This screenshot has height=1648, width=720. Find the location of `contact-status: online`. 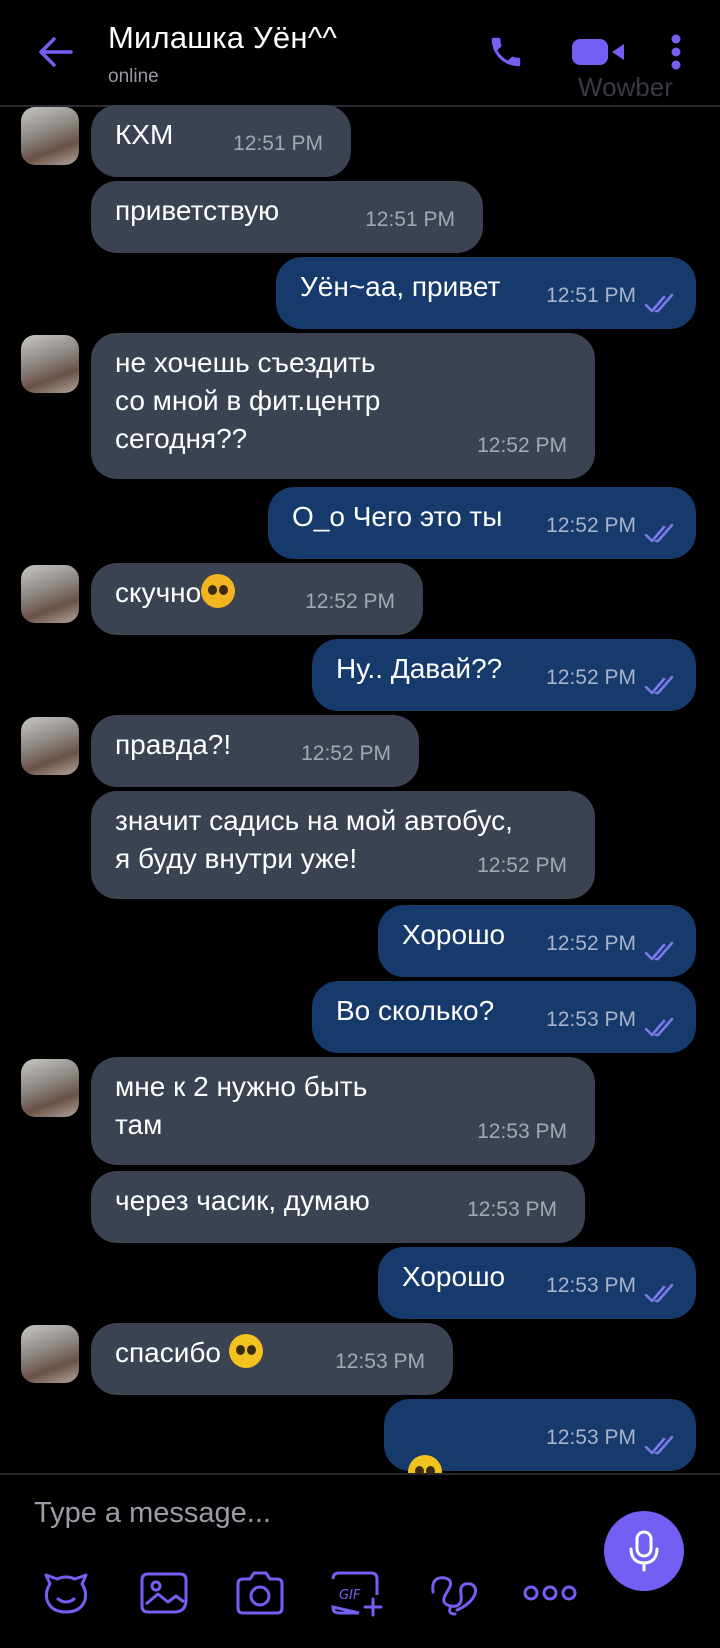

contact-status: online is located at coordinates (133, 76).